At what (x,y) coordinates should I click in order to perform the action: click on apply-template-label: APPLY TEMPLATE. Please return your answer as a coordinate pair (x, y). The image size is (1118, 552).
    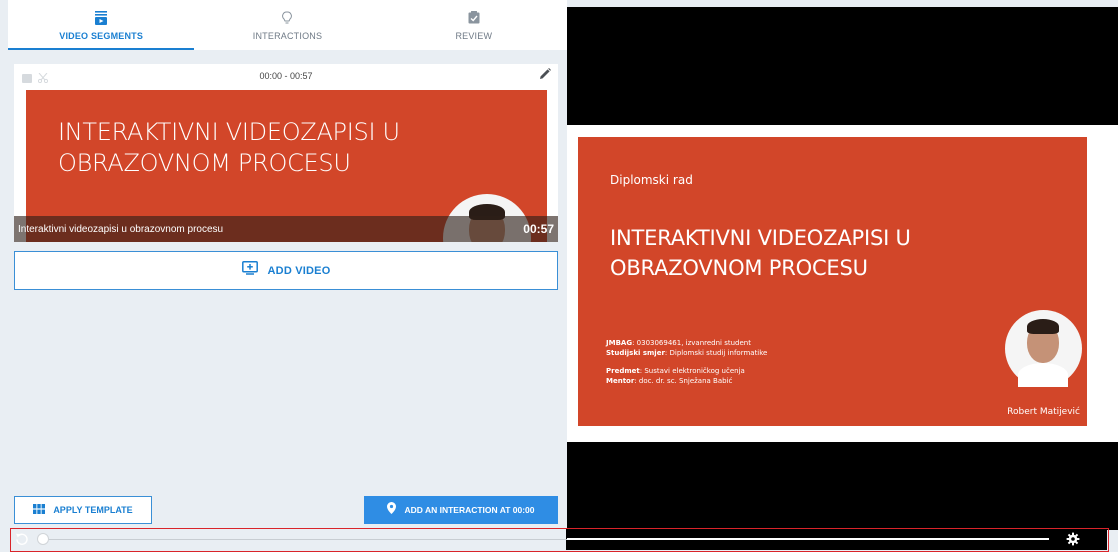
    Looking at the image, I should click on (93, 510).